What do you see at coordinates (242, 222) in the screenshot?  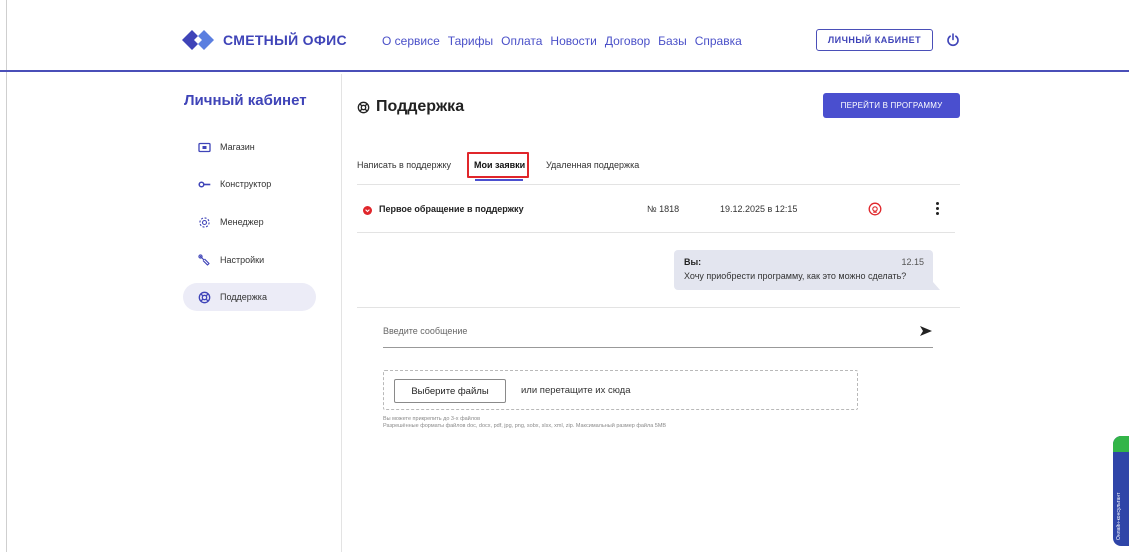 I see `sidebar-item-label: Менеджер` at bounding box center [242, 222].